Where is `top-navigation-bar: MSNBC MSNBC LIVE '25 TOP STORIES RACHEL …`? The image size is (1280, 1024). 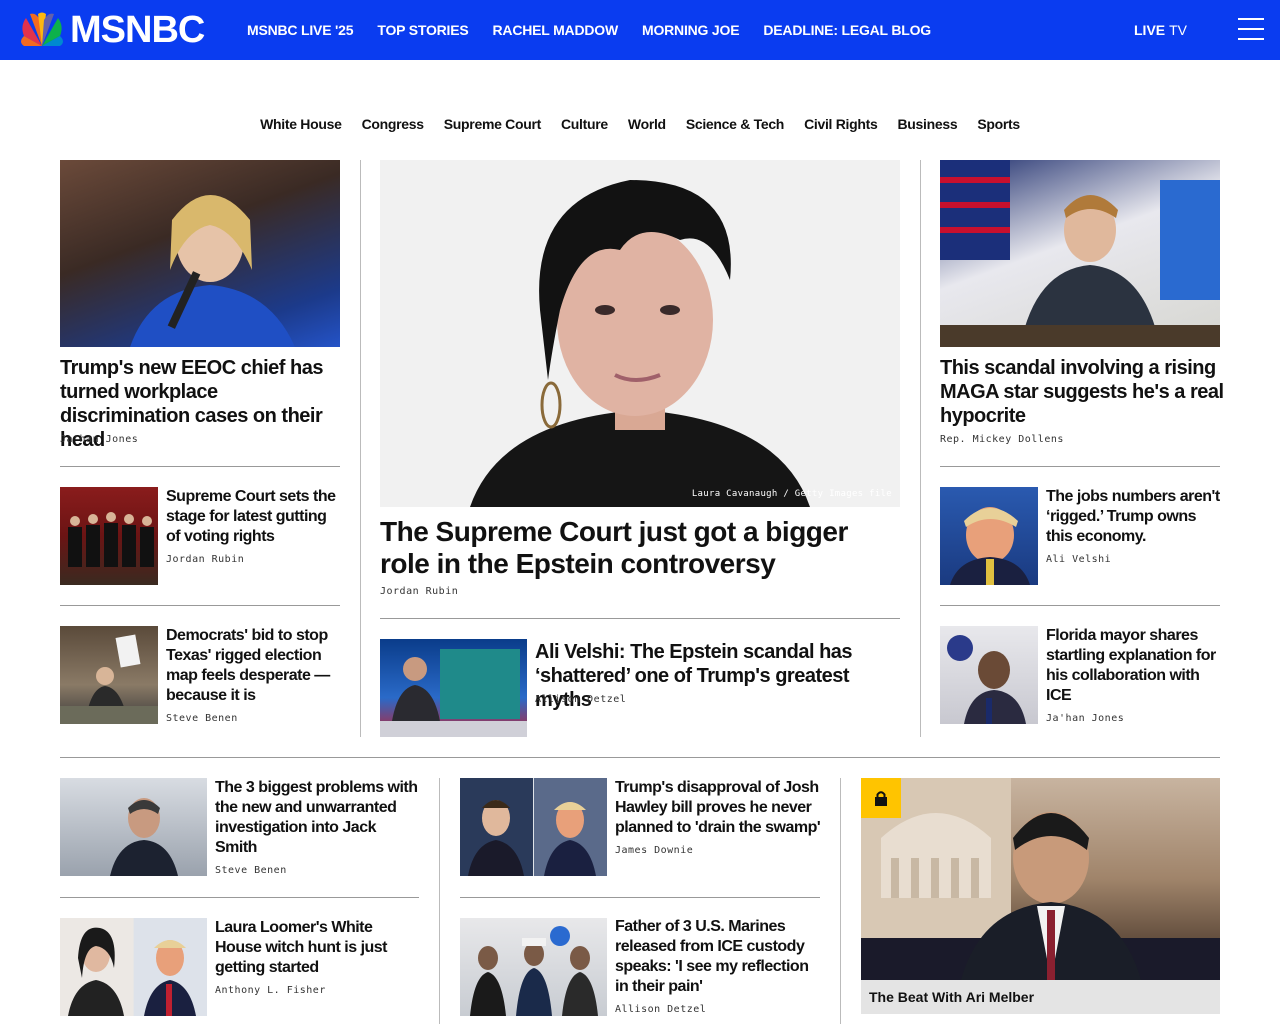
top-navigation-bar: MSNBC MSNBC LIVE '25 TOP STORIES RACHEL … is located at coordinates (640, 30).